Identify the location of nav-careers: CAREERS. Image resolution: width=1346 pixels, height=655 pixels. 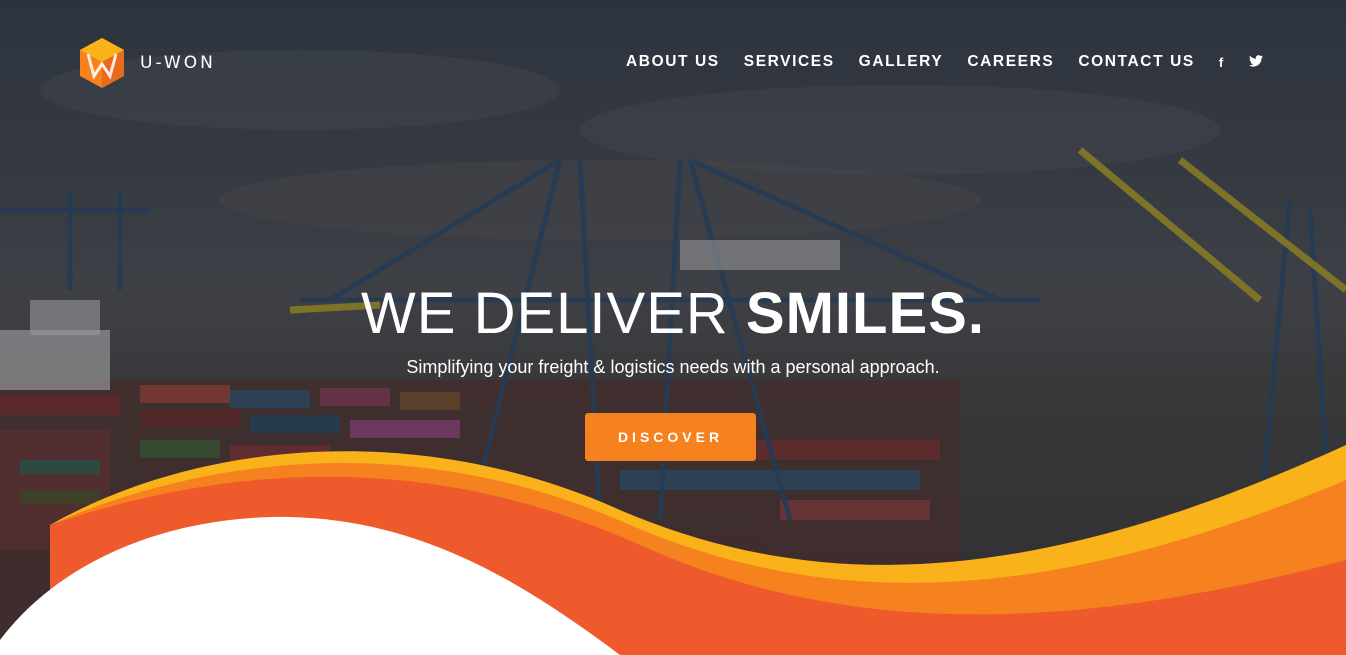
(1010, 62).